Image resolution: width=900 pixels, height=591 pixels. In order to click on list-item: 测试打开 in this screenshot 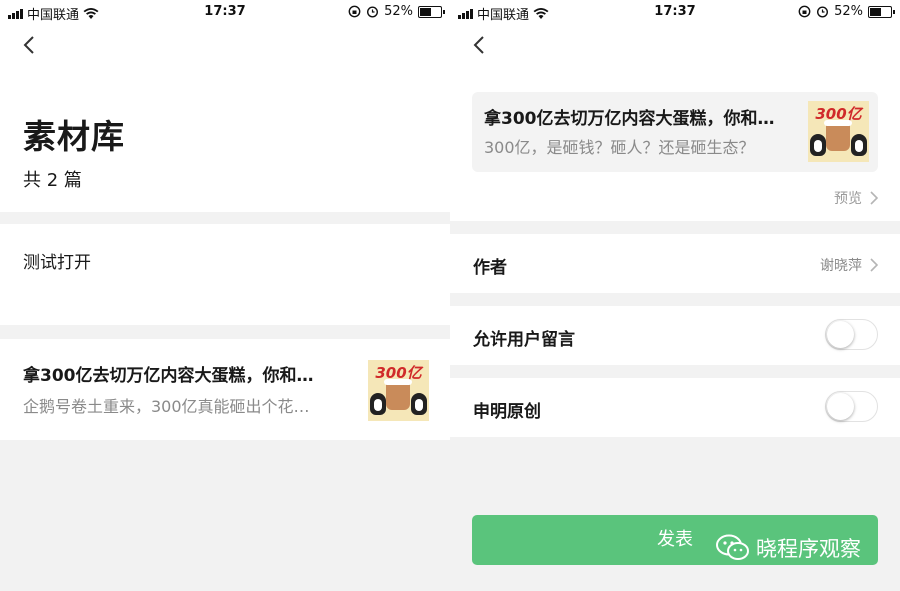, I will do `click(225, 274)`.